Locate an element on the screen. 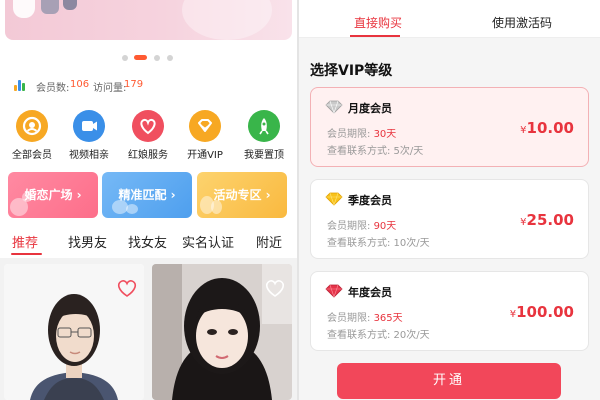 The image size is (600, 400). price-amount: 10.00 is located at coordinates (550, 128).